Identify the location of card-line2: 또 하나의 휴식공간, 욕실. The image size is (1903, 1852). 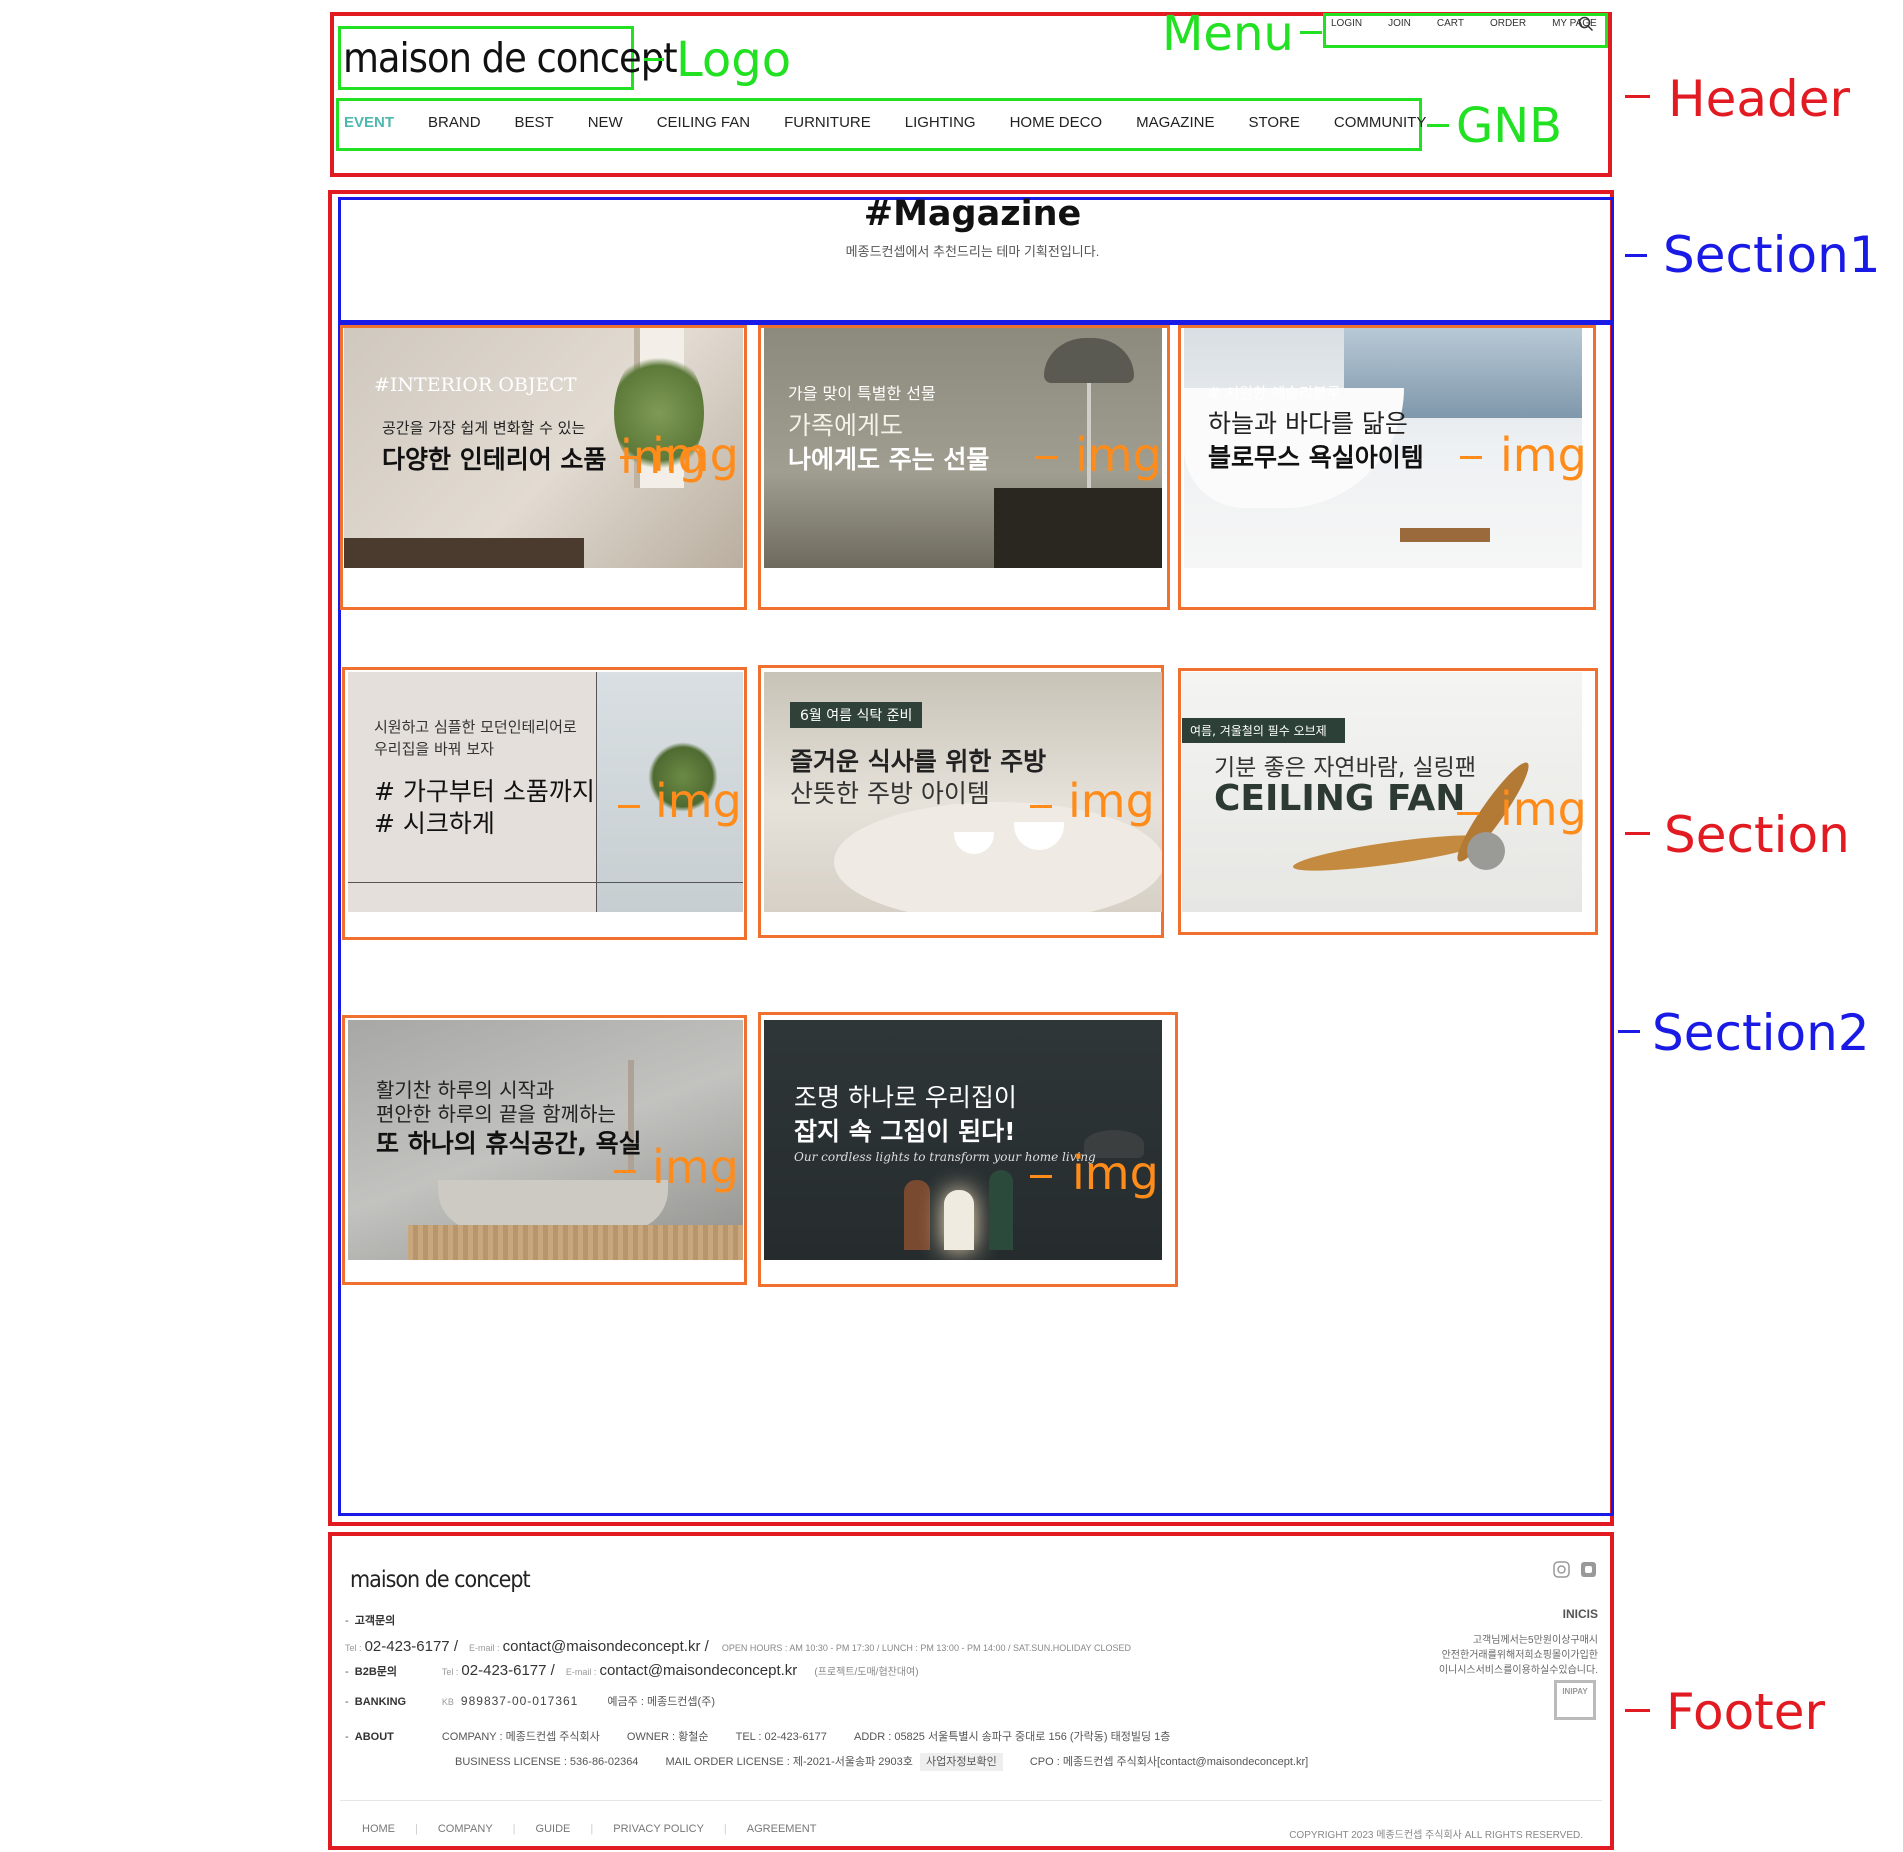
(509, 1143).